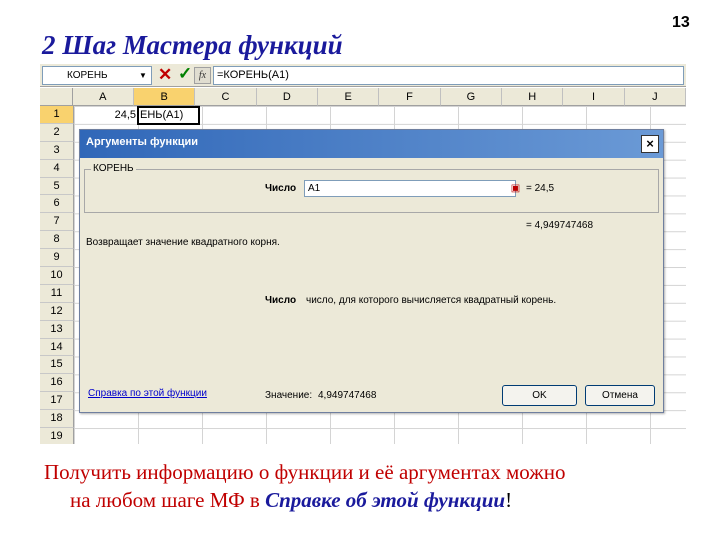 Image resolution: width=720 pixels, height=540 pixels. What do you see at coordinates (57, 204) in the screenshot?
I see `row-header: 6` at bounding box center [57, 204].